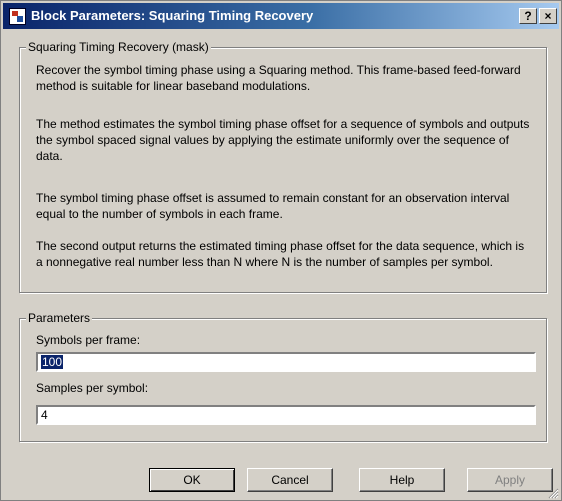 The height and width of the screenshot is (501, 562). I want to click on simulink-app-icon, so click(17, 16).